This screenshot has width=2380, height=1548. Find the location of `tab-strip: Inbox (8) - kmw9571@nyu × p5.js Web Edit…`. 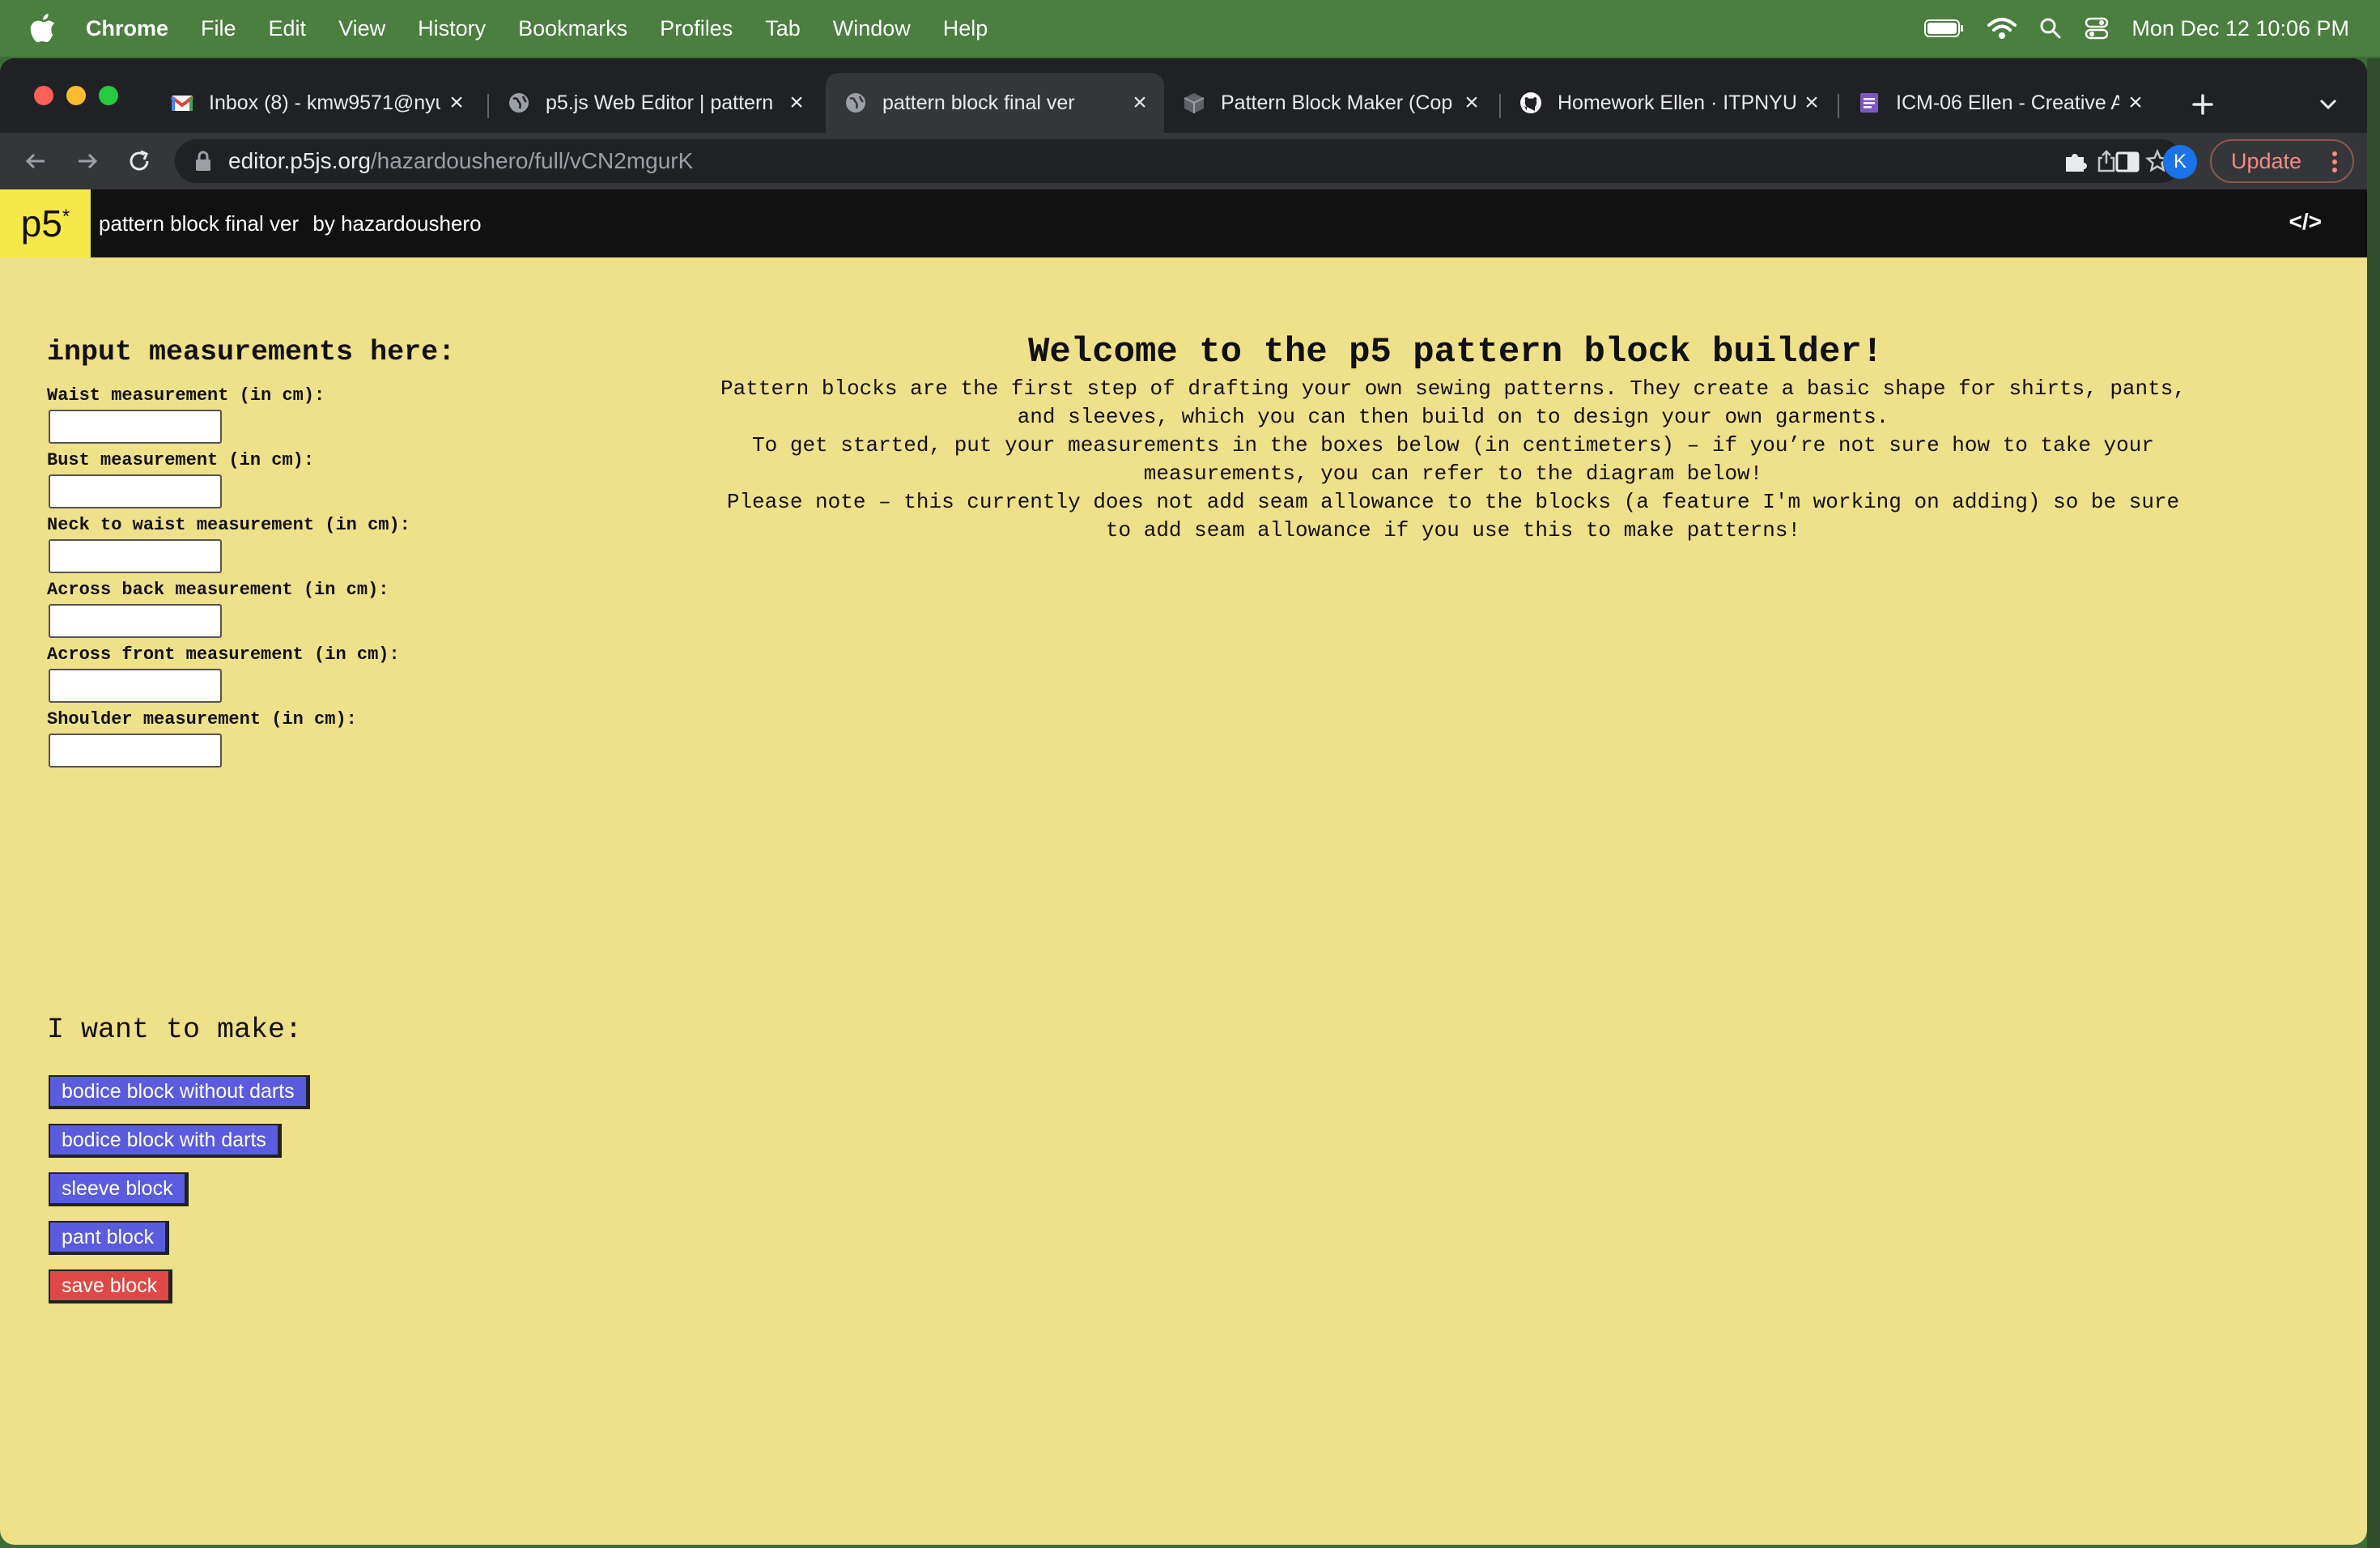

tab-strip: Inbox (8) - kmw9571@nyu × p5.js Web Edit… is located at coordinates (1183, 96).